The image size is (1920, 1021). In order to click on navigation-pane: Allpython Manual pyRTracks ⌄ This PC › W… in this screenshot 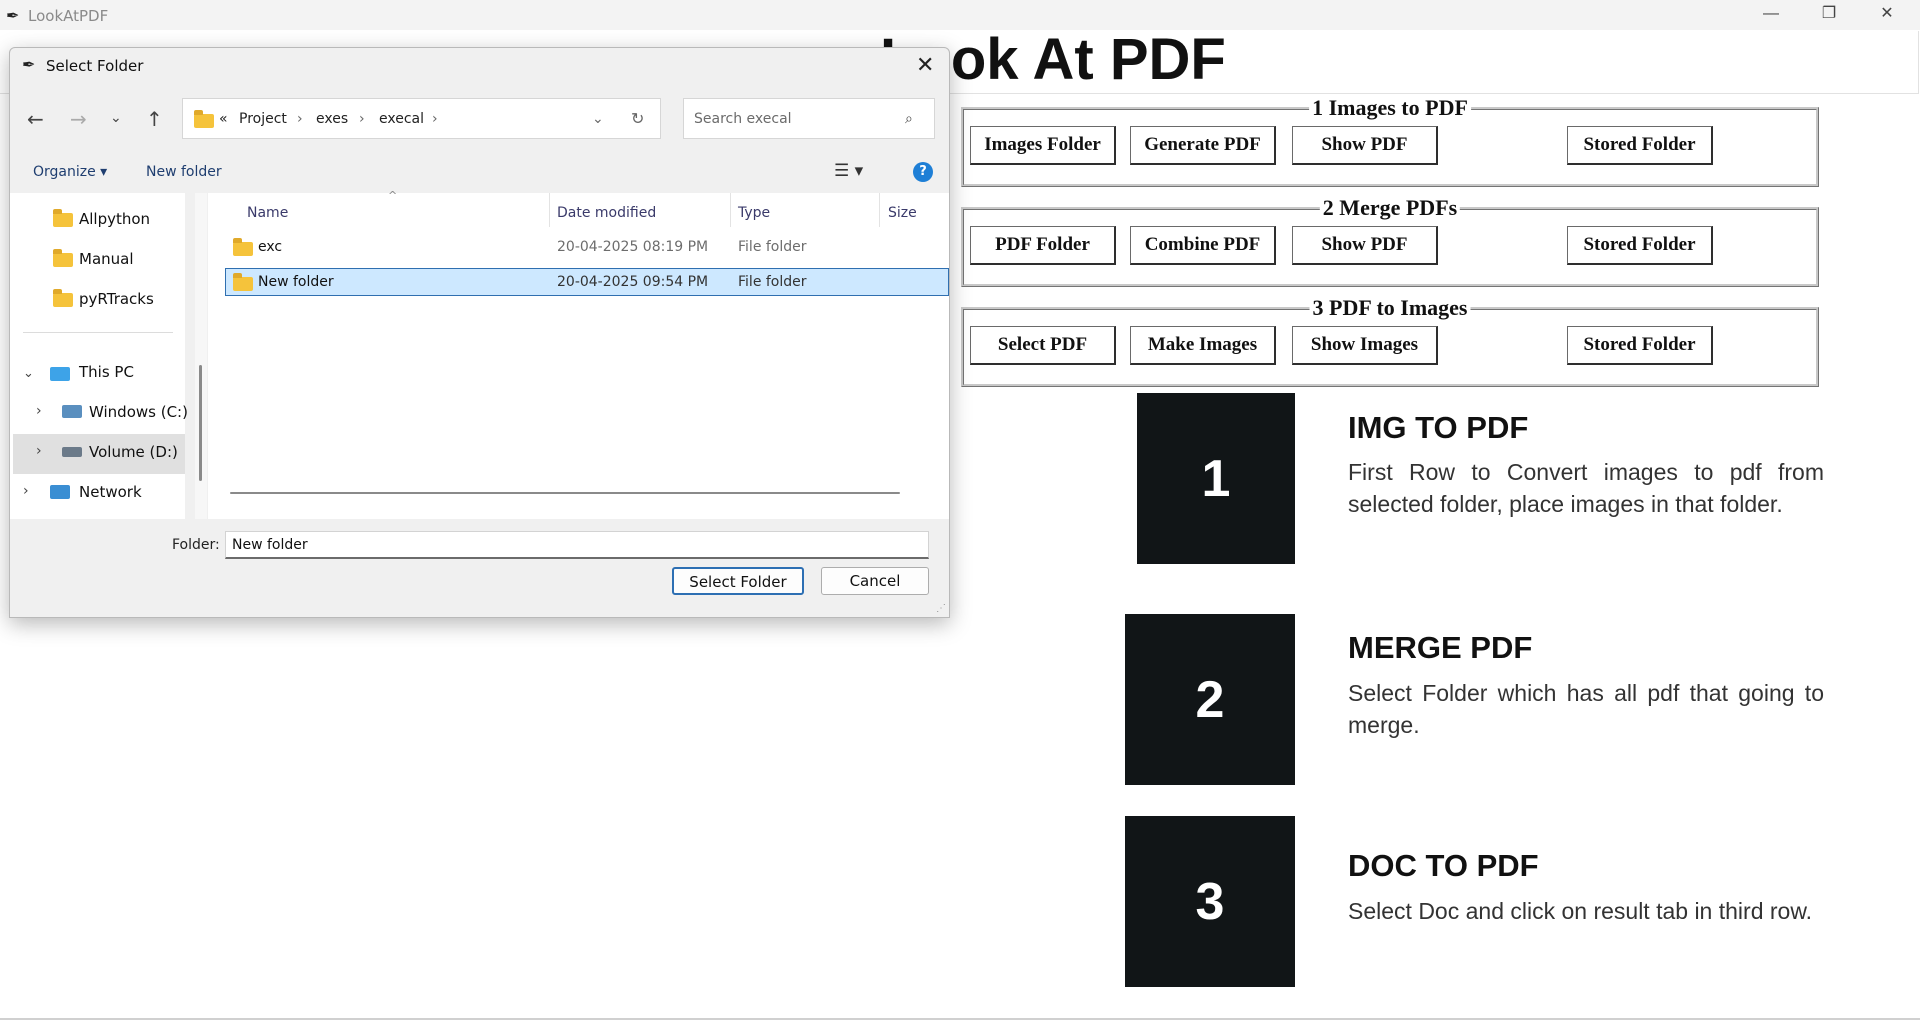, I will do `click(99, 356)`.